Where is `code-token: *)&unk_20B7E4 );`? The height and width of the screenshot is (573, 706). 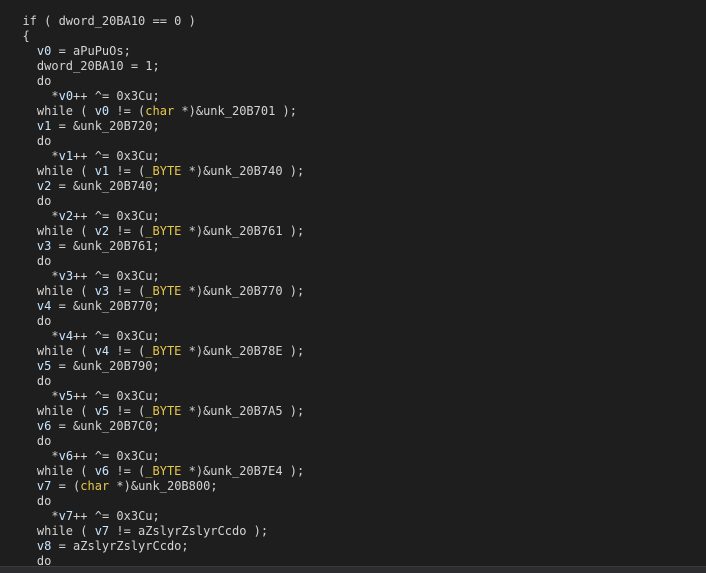 code-token: *)&unk_20B7E4 ); is located at coordinates (243, 471).